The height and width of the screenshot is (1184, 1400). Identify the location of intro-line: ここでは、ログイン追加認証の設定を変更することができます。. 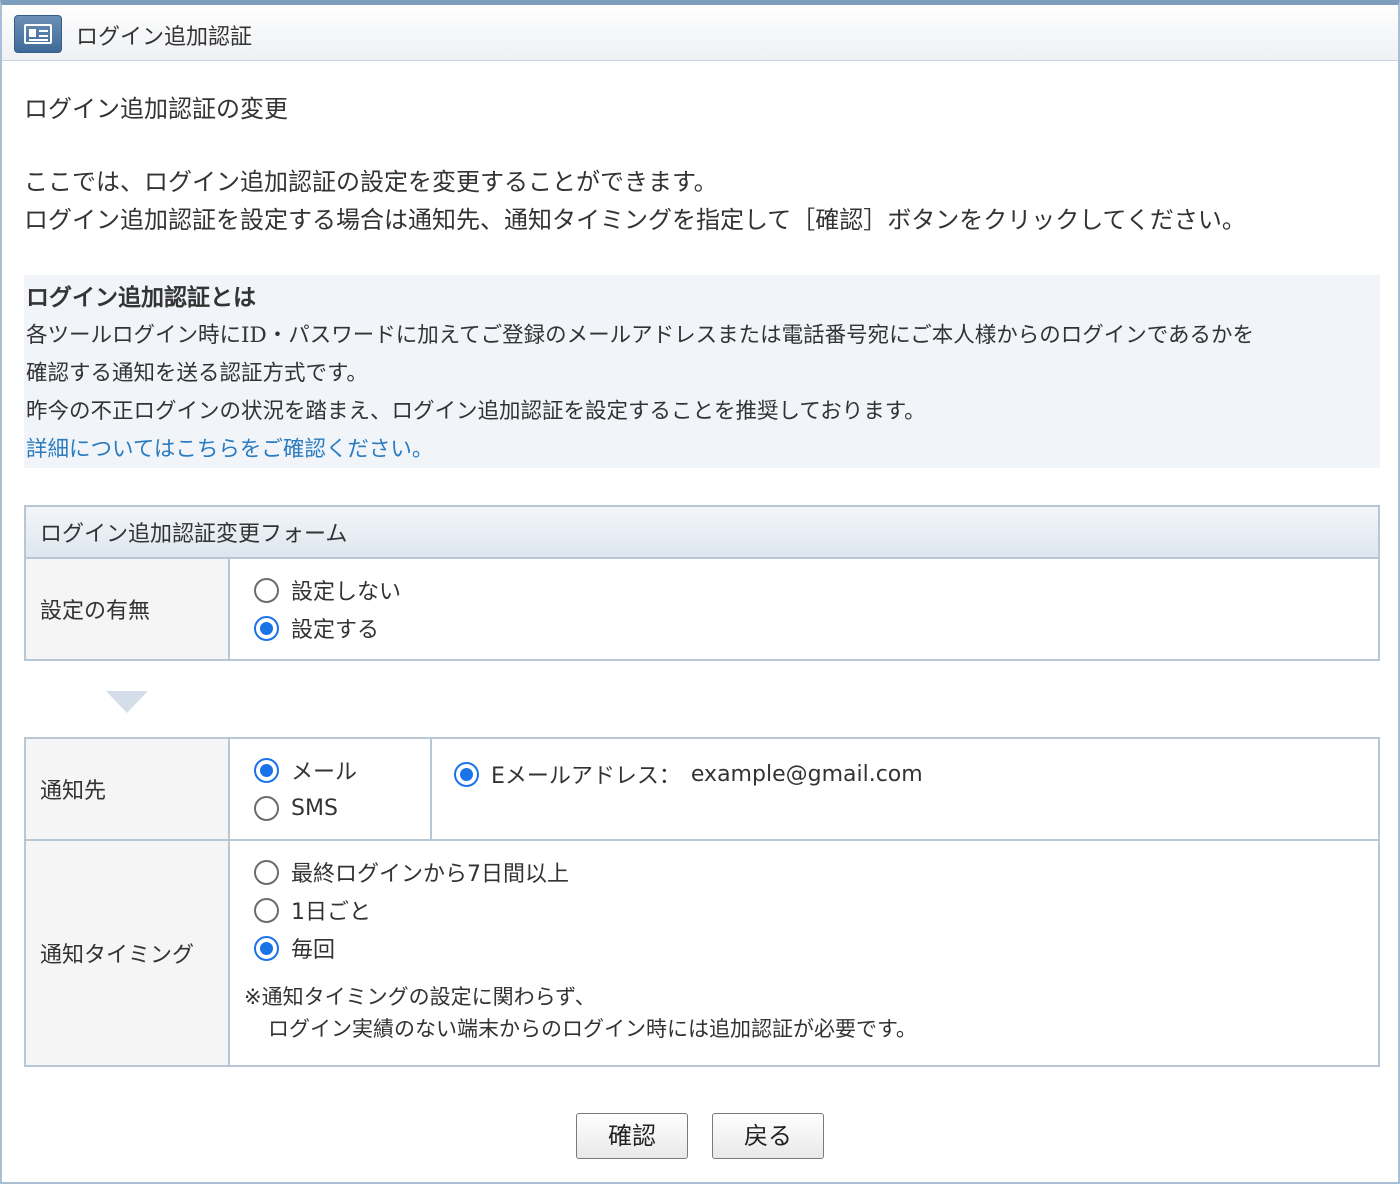
(371, 182).